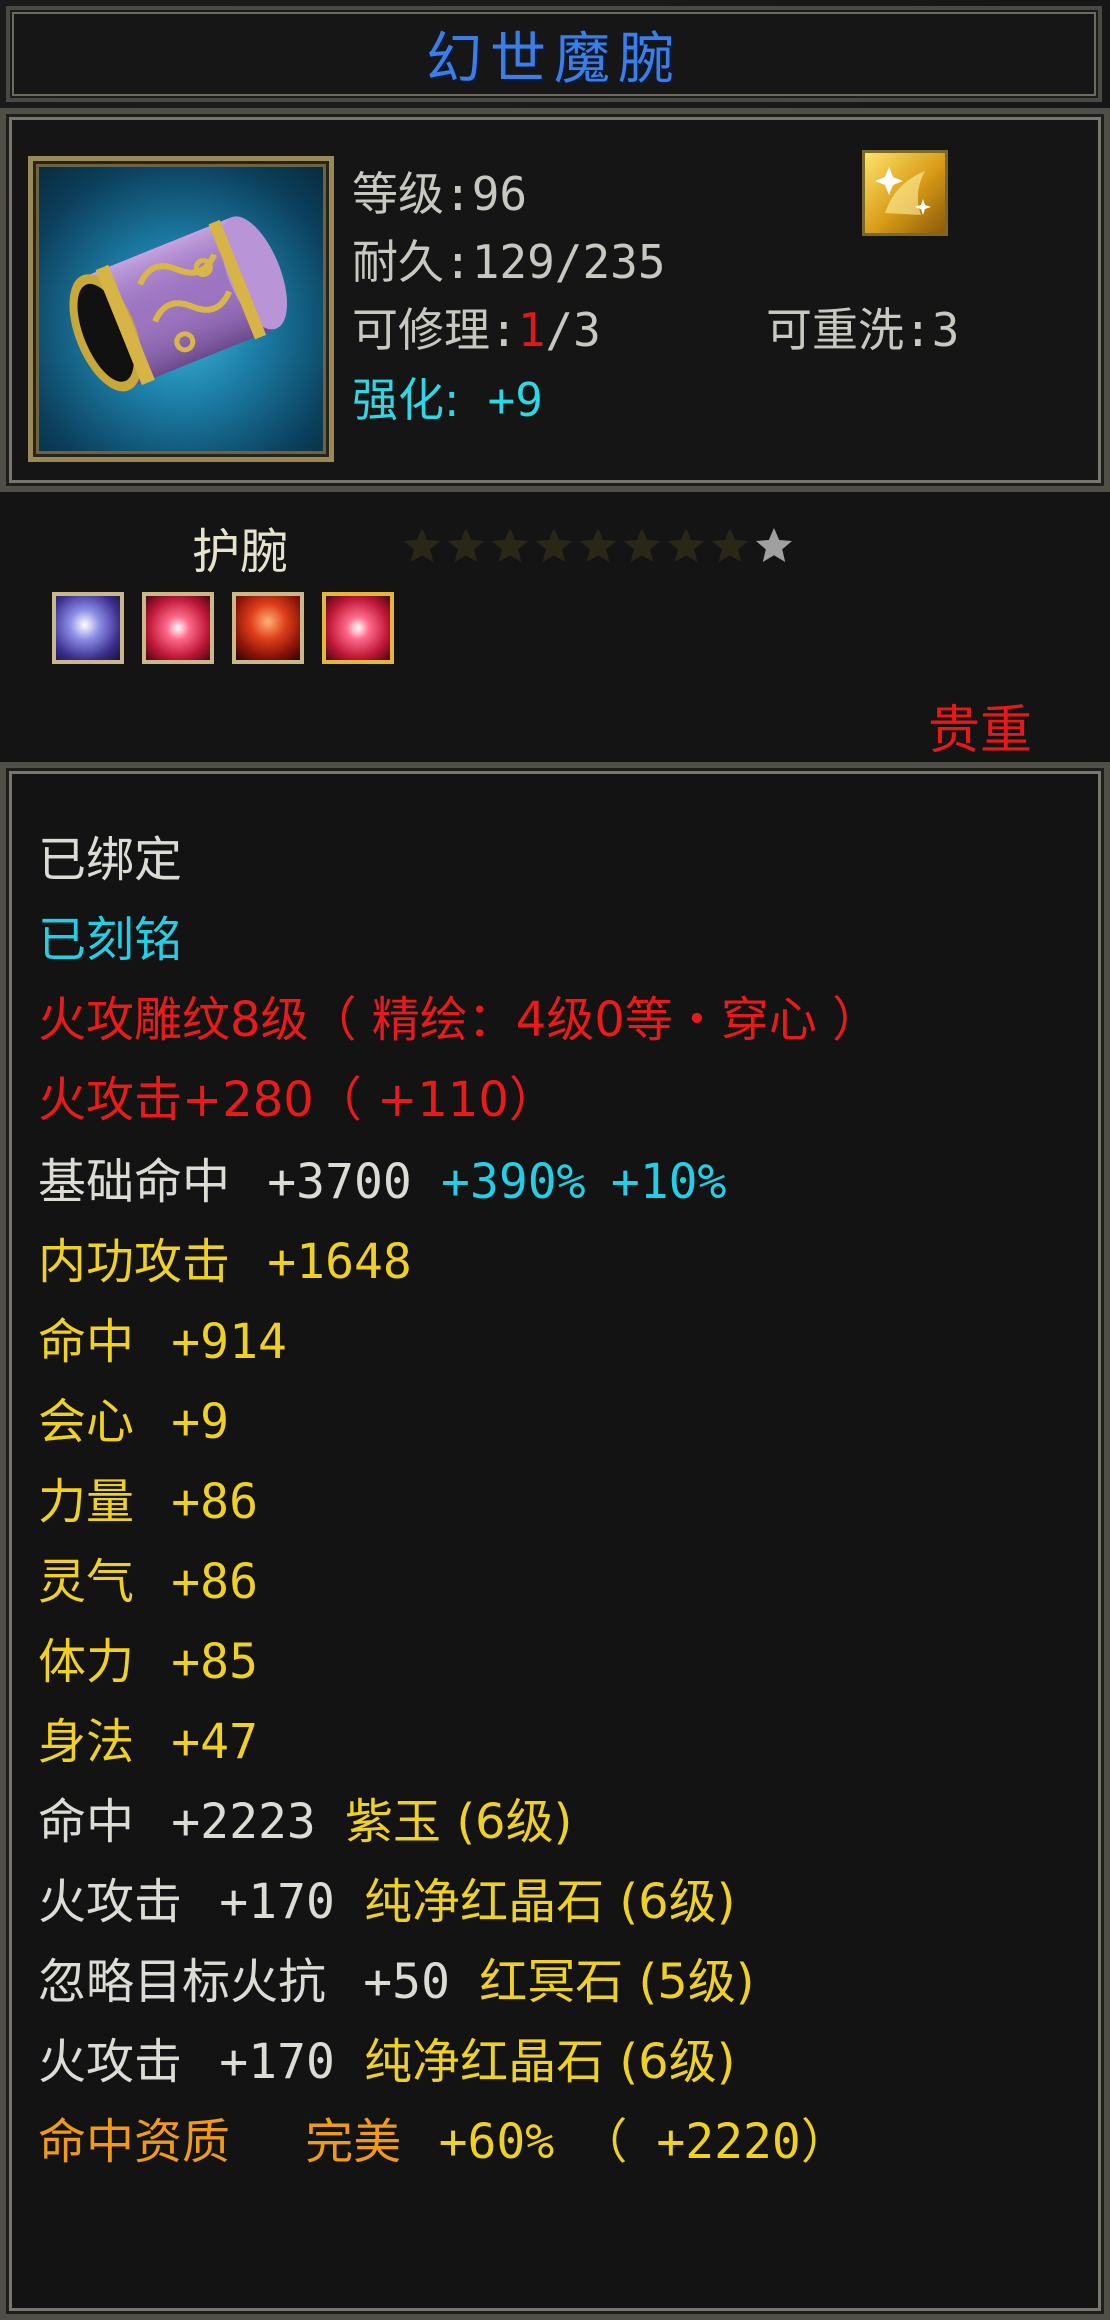 The image size is (1110, 2320). I want to click on title-bar: 幻世魔腕, so click(554, 54).